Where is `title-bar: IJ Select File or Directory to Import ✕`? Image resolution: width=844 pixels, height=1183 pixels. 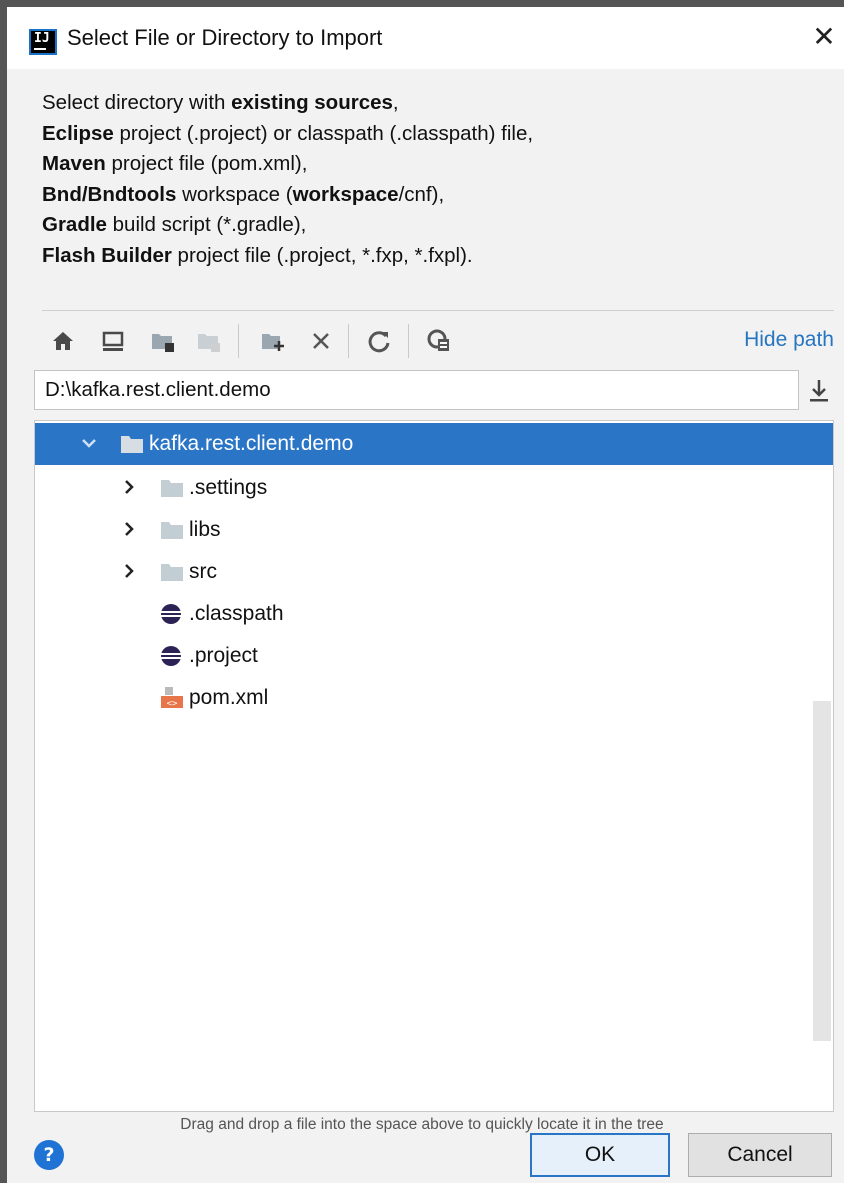 title-bar: IJ Select File or Directory to Import ✕ is located at coordinates (425, 38).